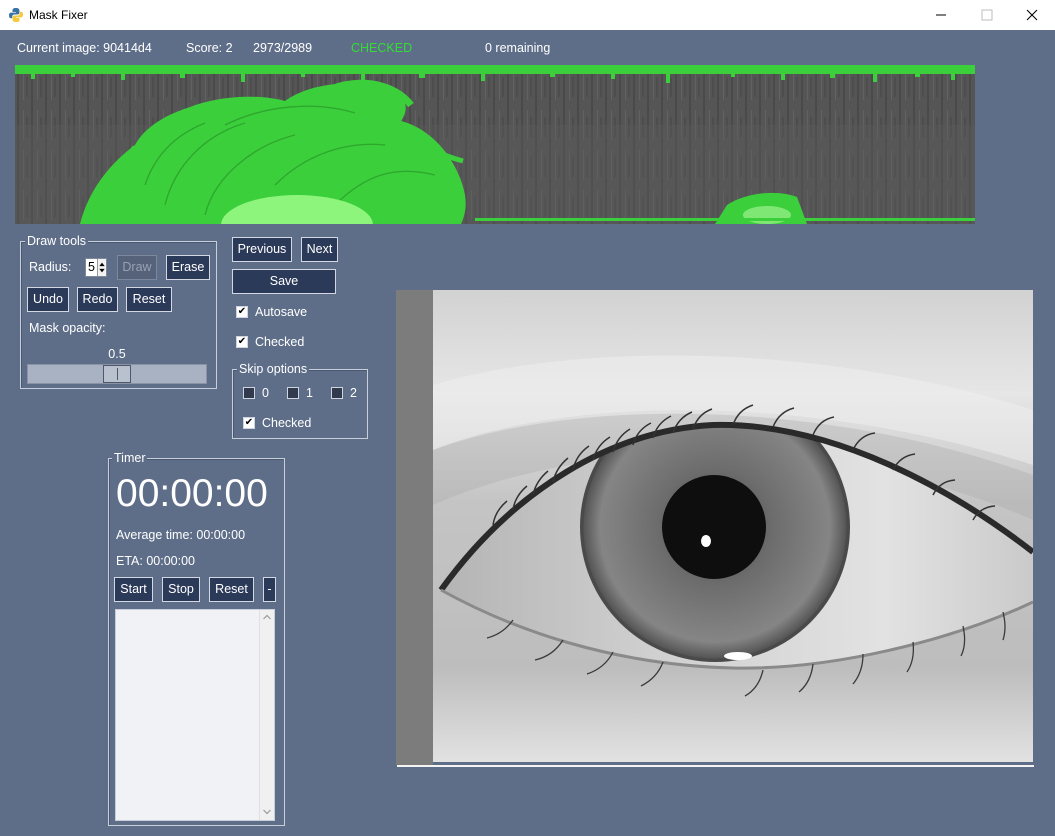 This screenshot has height=836, width=1055. I want to click on timer-title: Timer, so click(130, 458).